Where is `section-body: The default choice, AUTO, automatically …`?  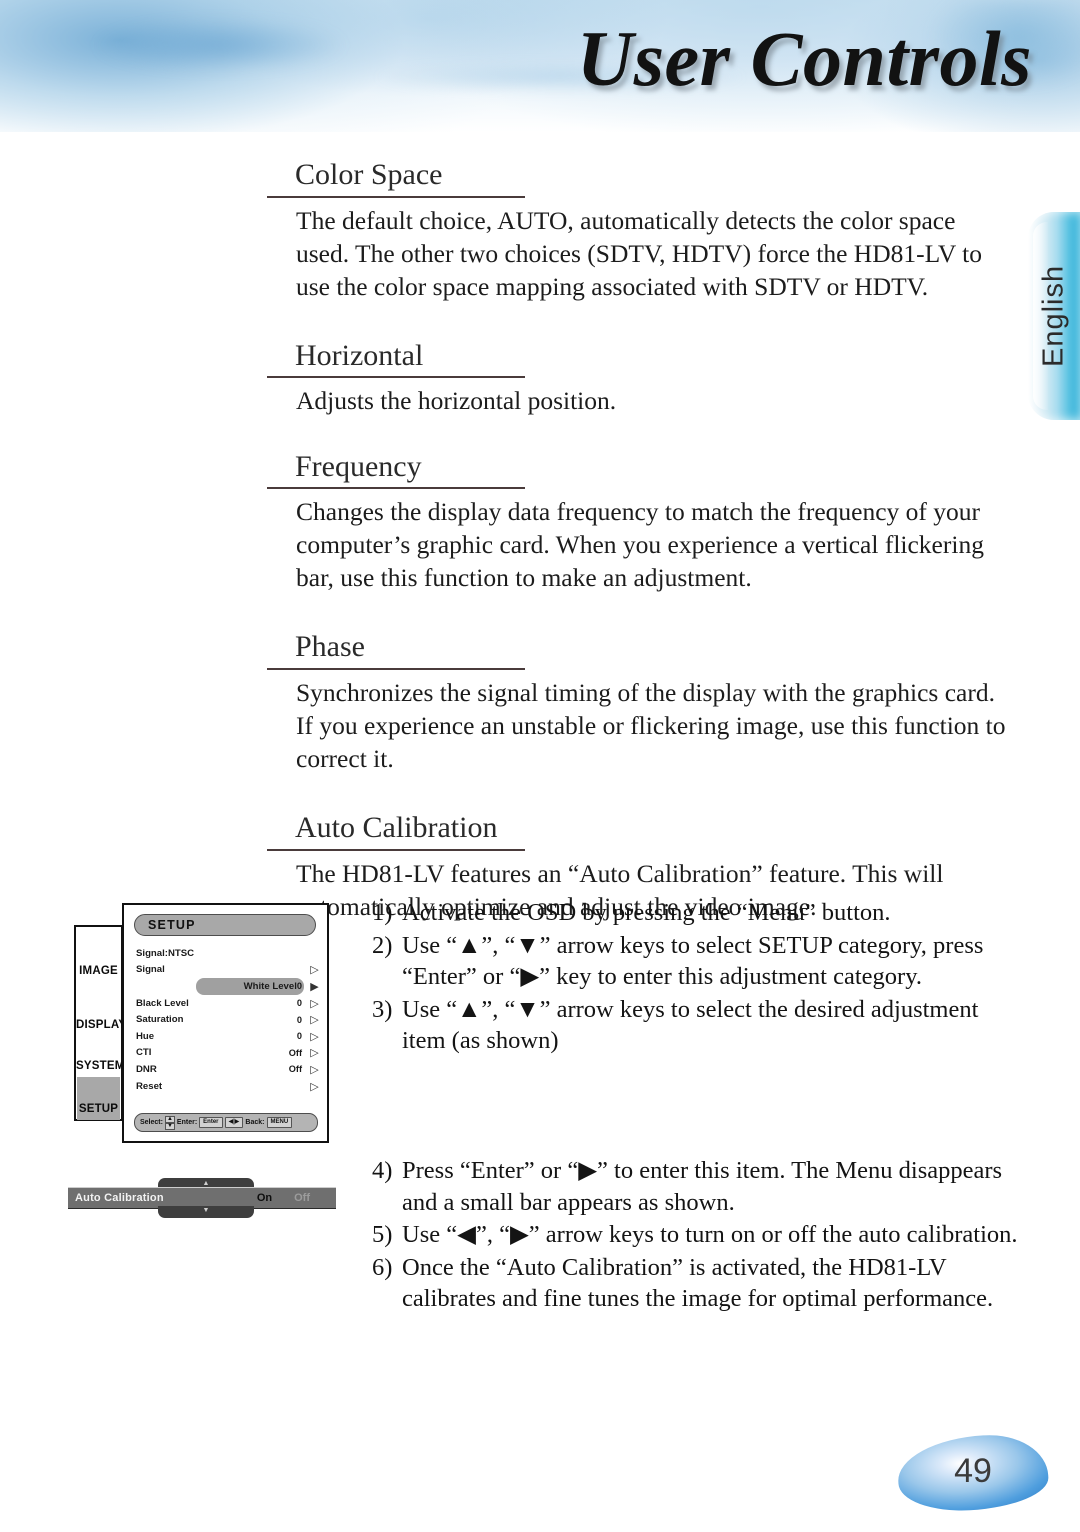
section-body: The default choice, AUTO, automatically … is located at coordinates (639, 253).